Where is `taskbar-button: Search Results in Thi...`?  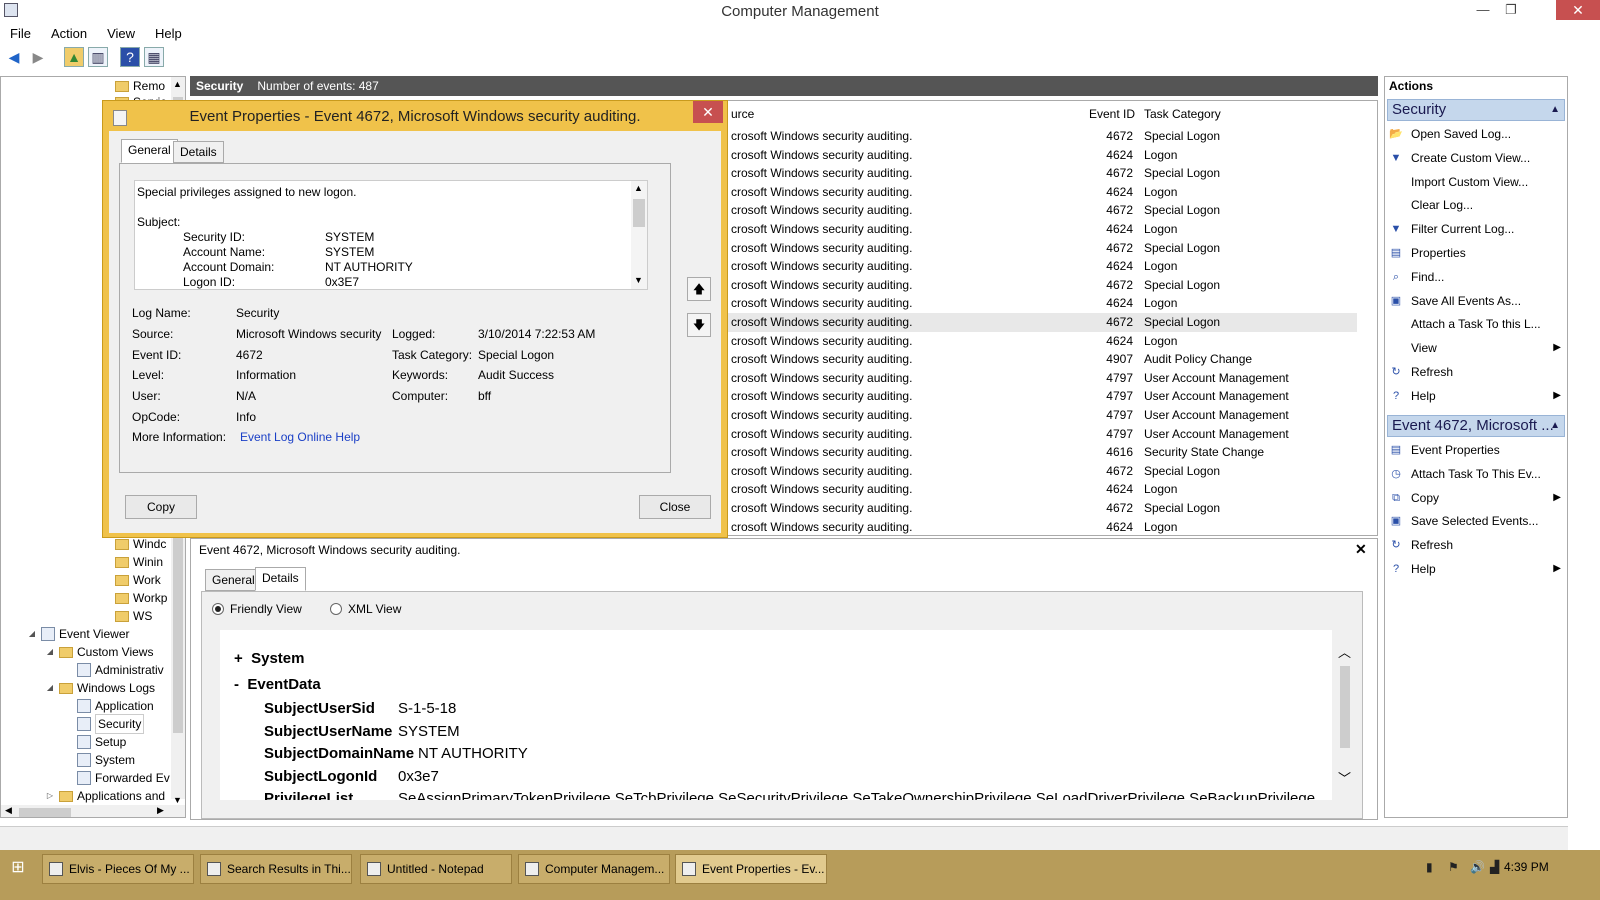 taskbar-button: Search Results in Thi... is located at coordinates (276, 869).